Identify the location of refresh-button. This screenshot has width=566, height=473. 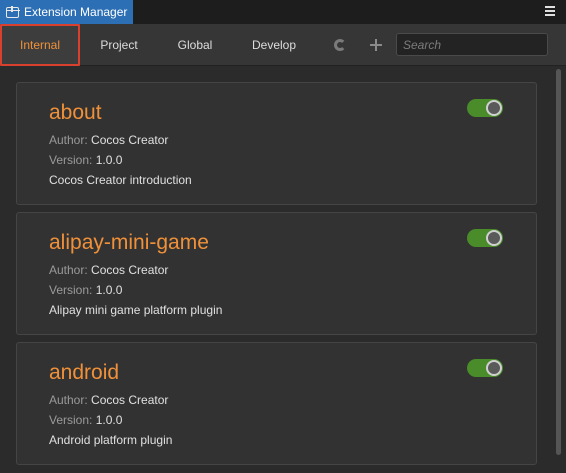
(340, 45).